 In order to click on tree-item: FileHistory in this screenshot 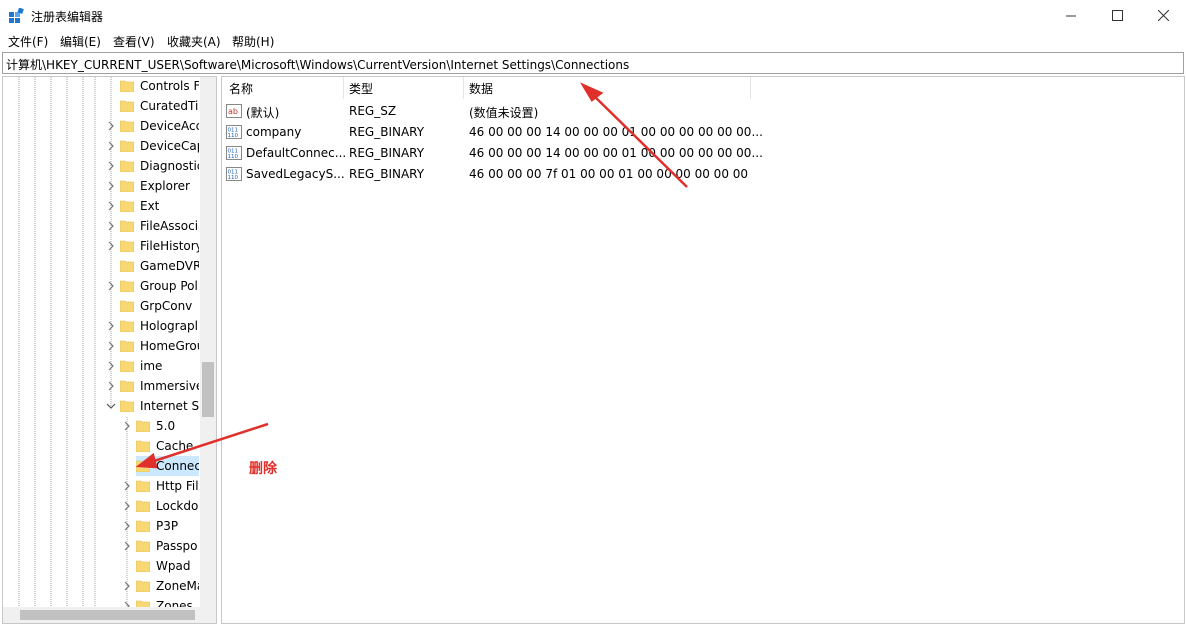, I will do `click(159, 246)`.